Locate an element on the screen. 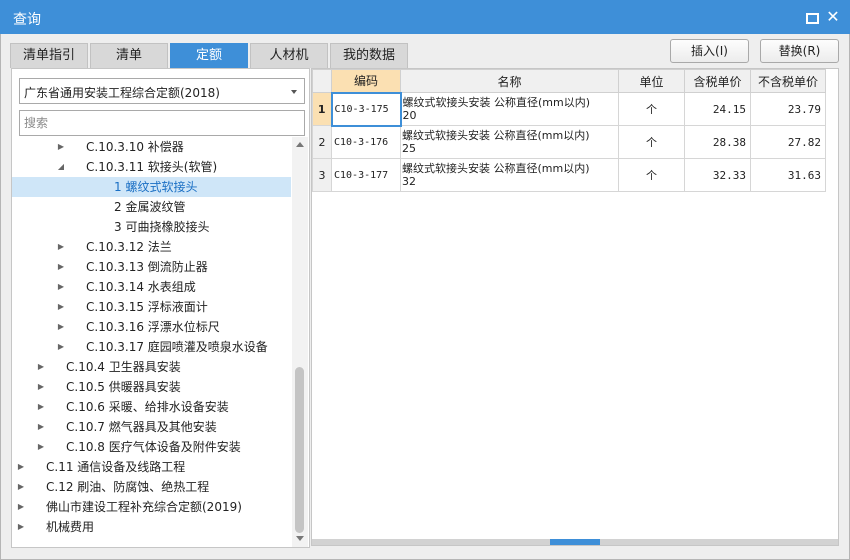 This screenshot has height=560, width=850. tree-item: ▶ C.10.4 卫生器具安装 is located at coordinates (151, 367).